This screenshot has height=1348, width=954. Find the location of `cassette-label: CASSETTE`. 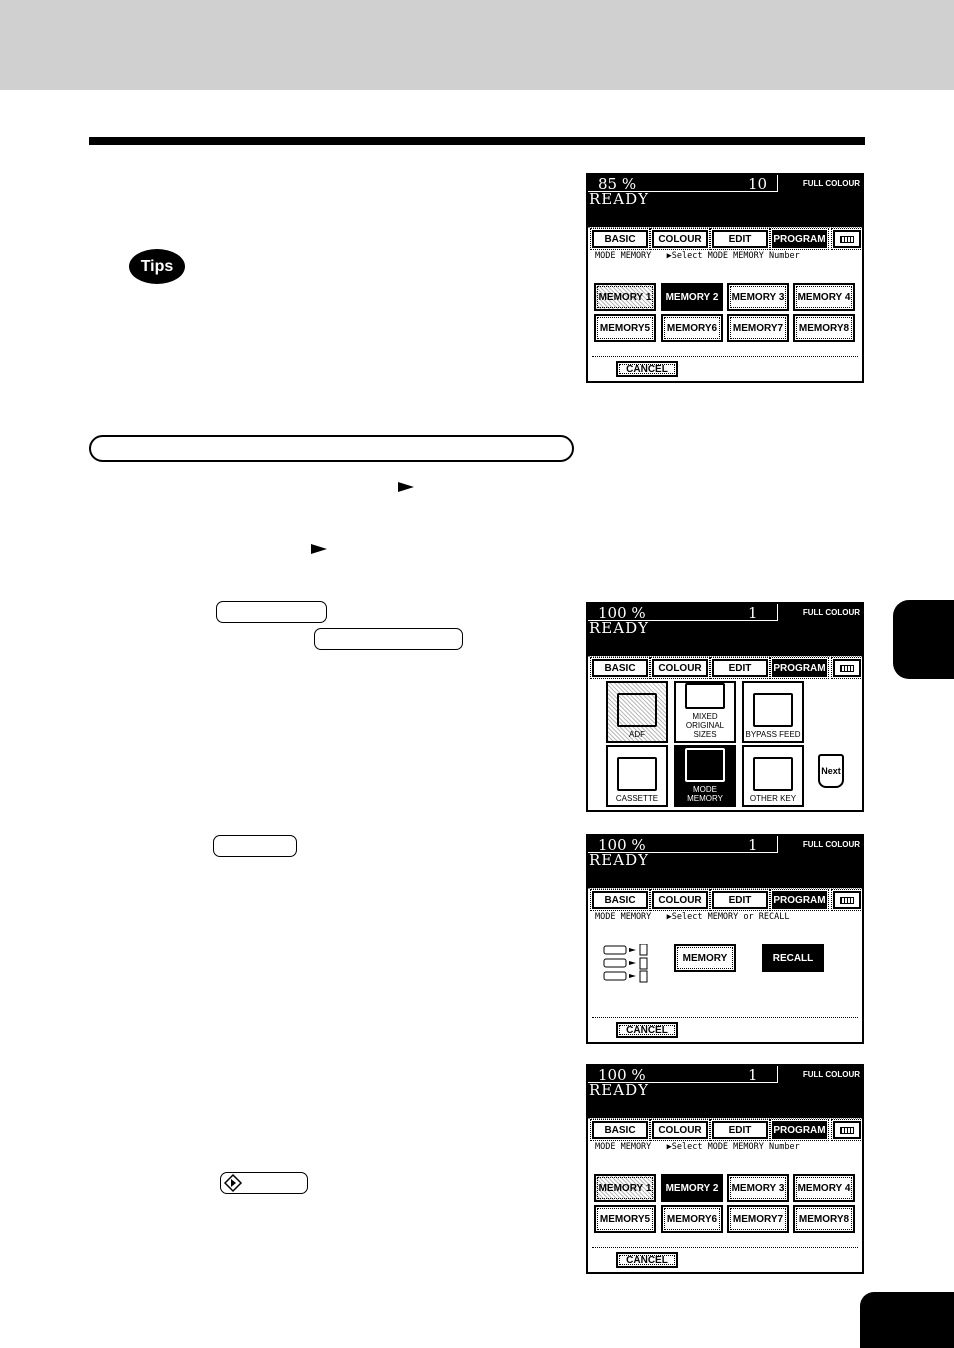

cassette-label: CASSETTE is located at coordinates (637, 798).